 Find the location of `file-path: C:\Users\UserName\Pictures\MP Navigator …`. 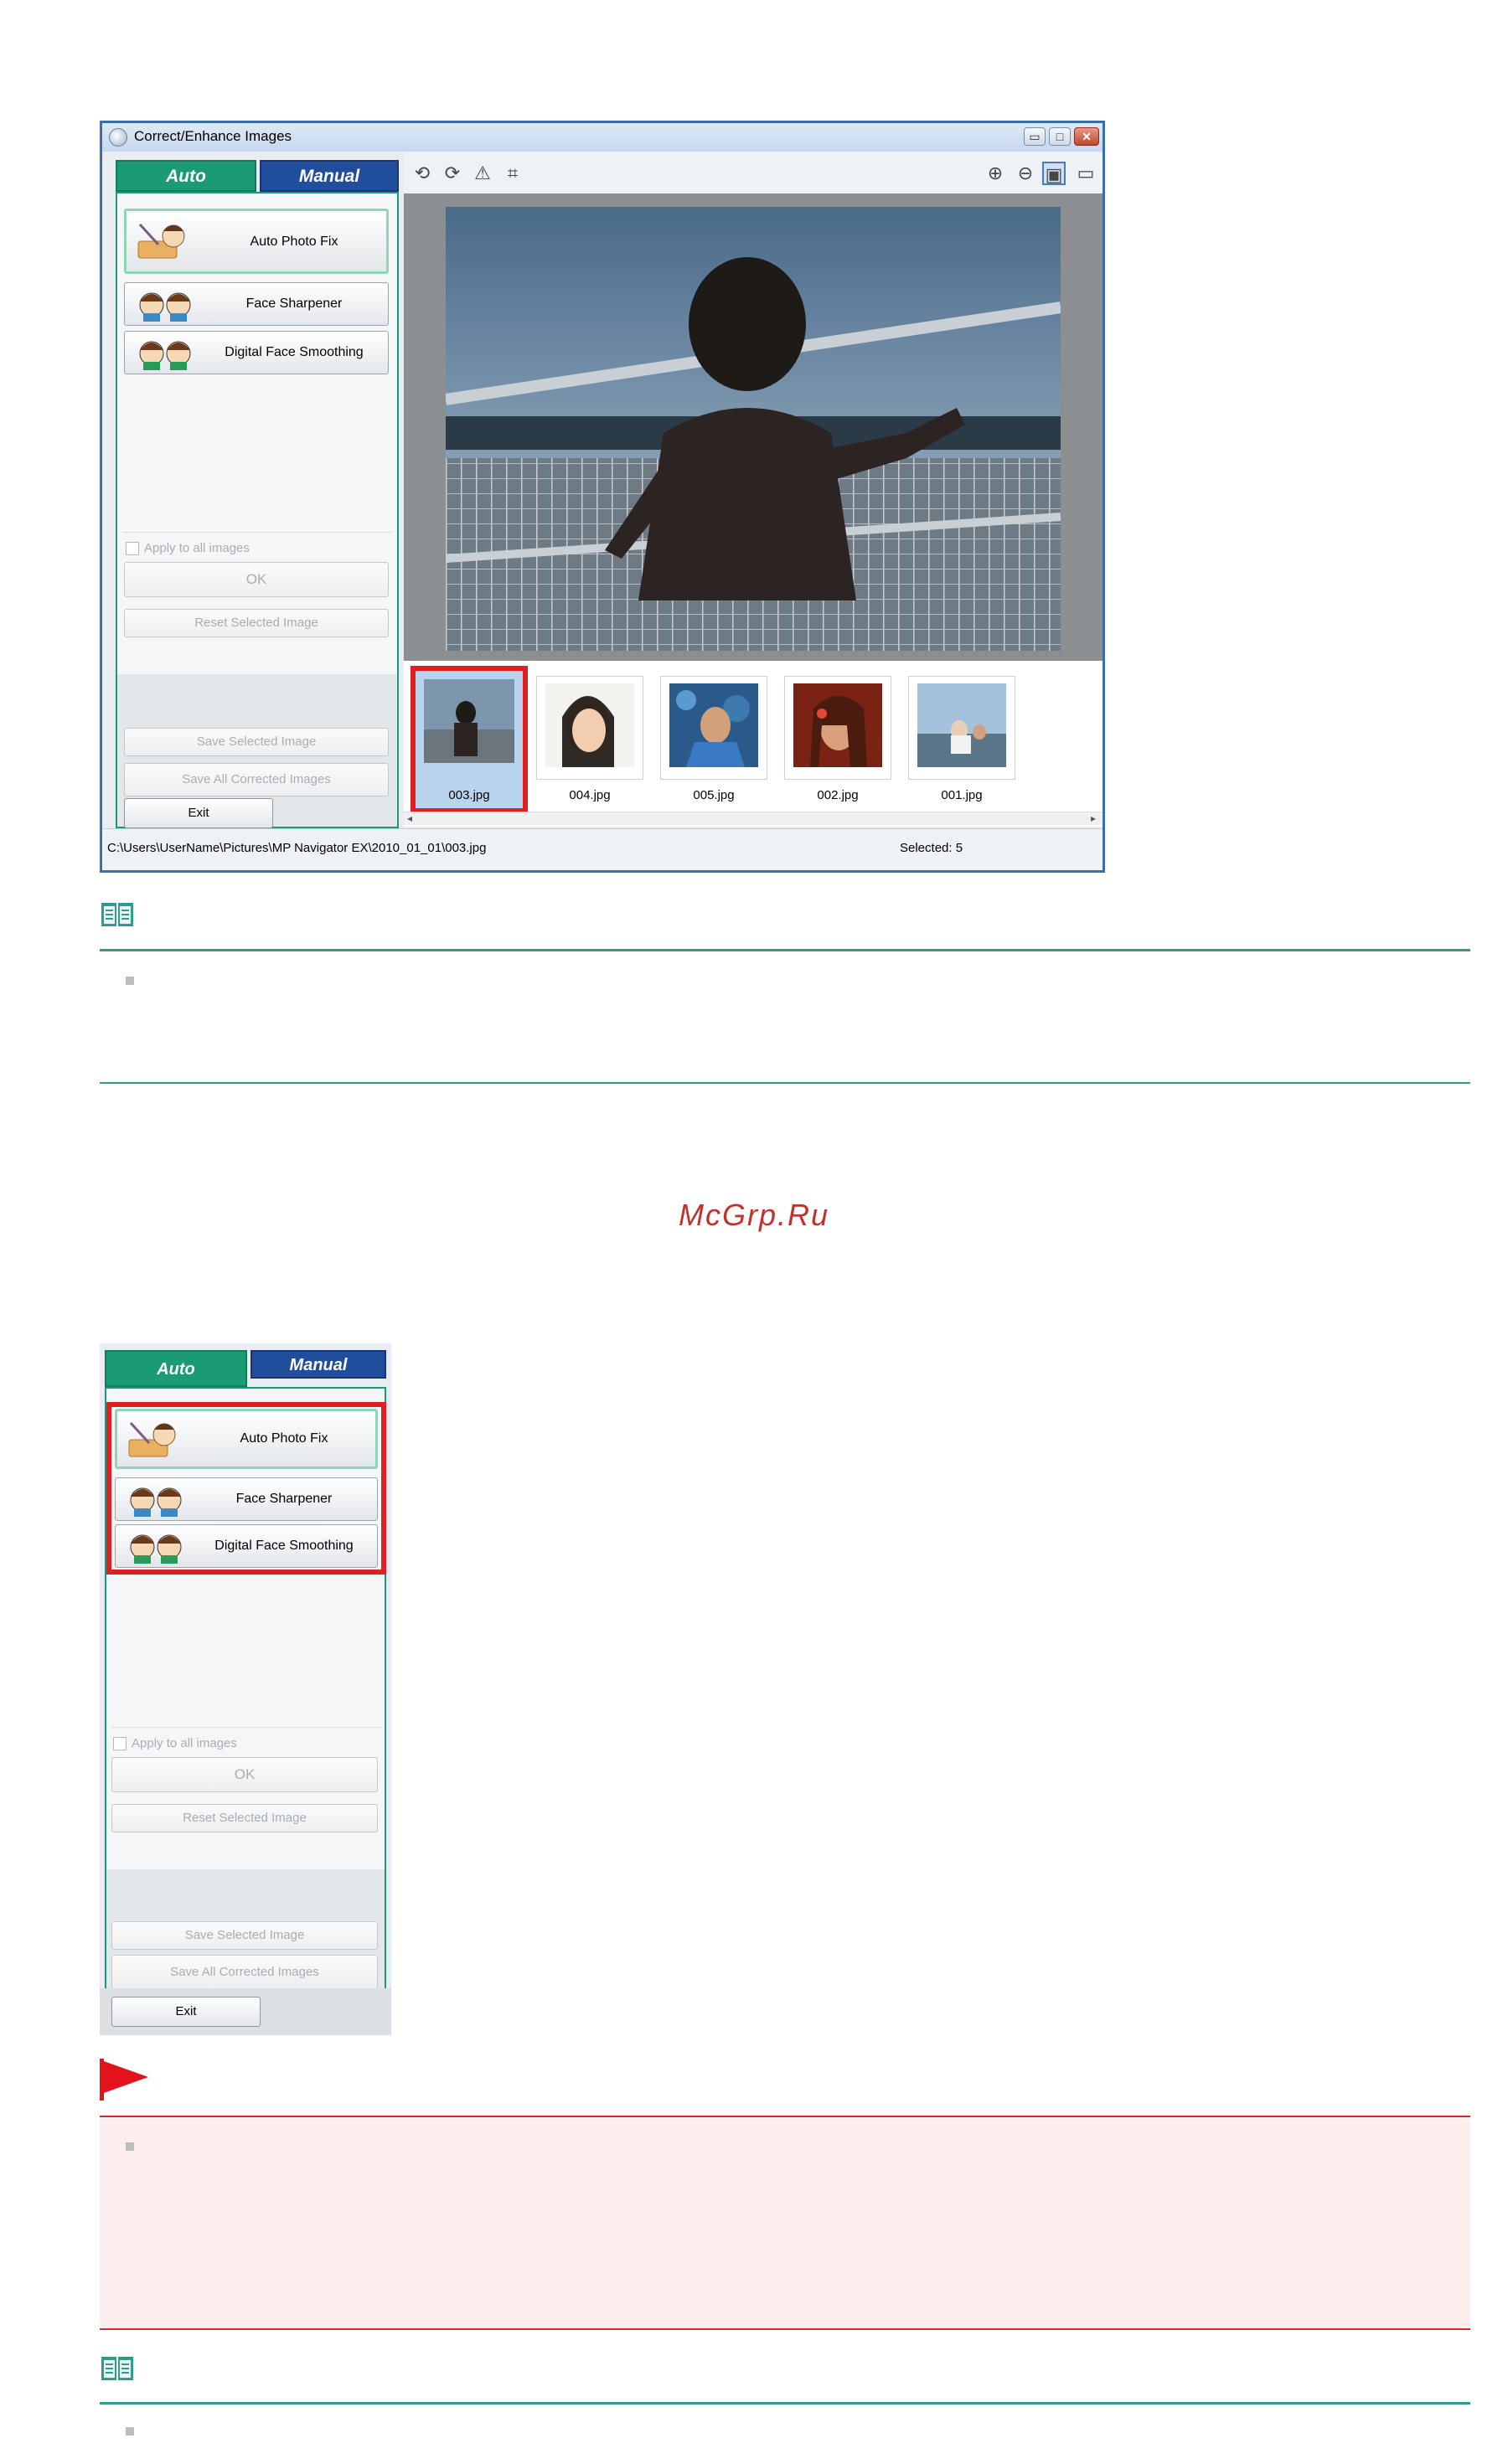

file-path: C:\Users\UserName\Pictures\MP Navigator … is located at coordinates (297, 848).